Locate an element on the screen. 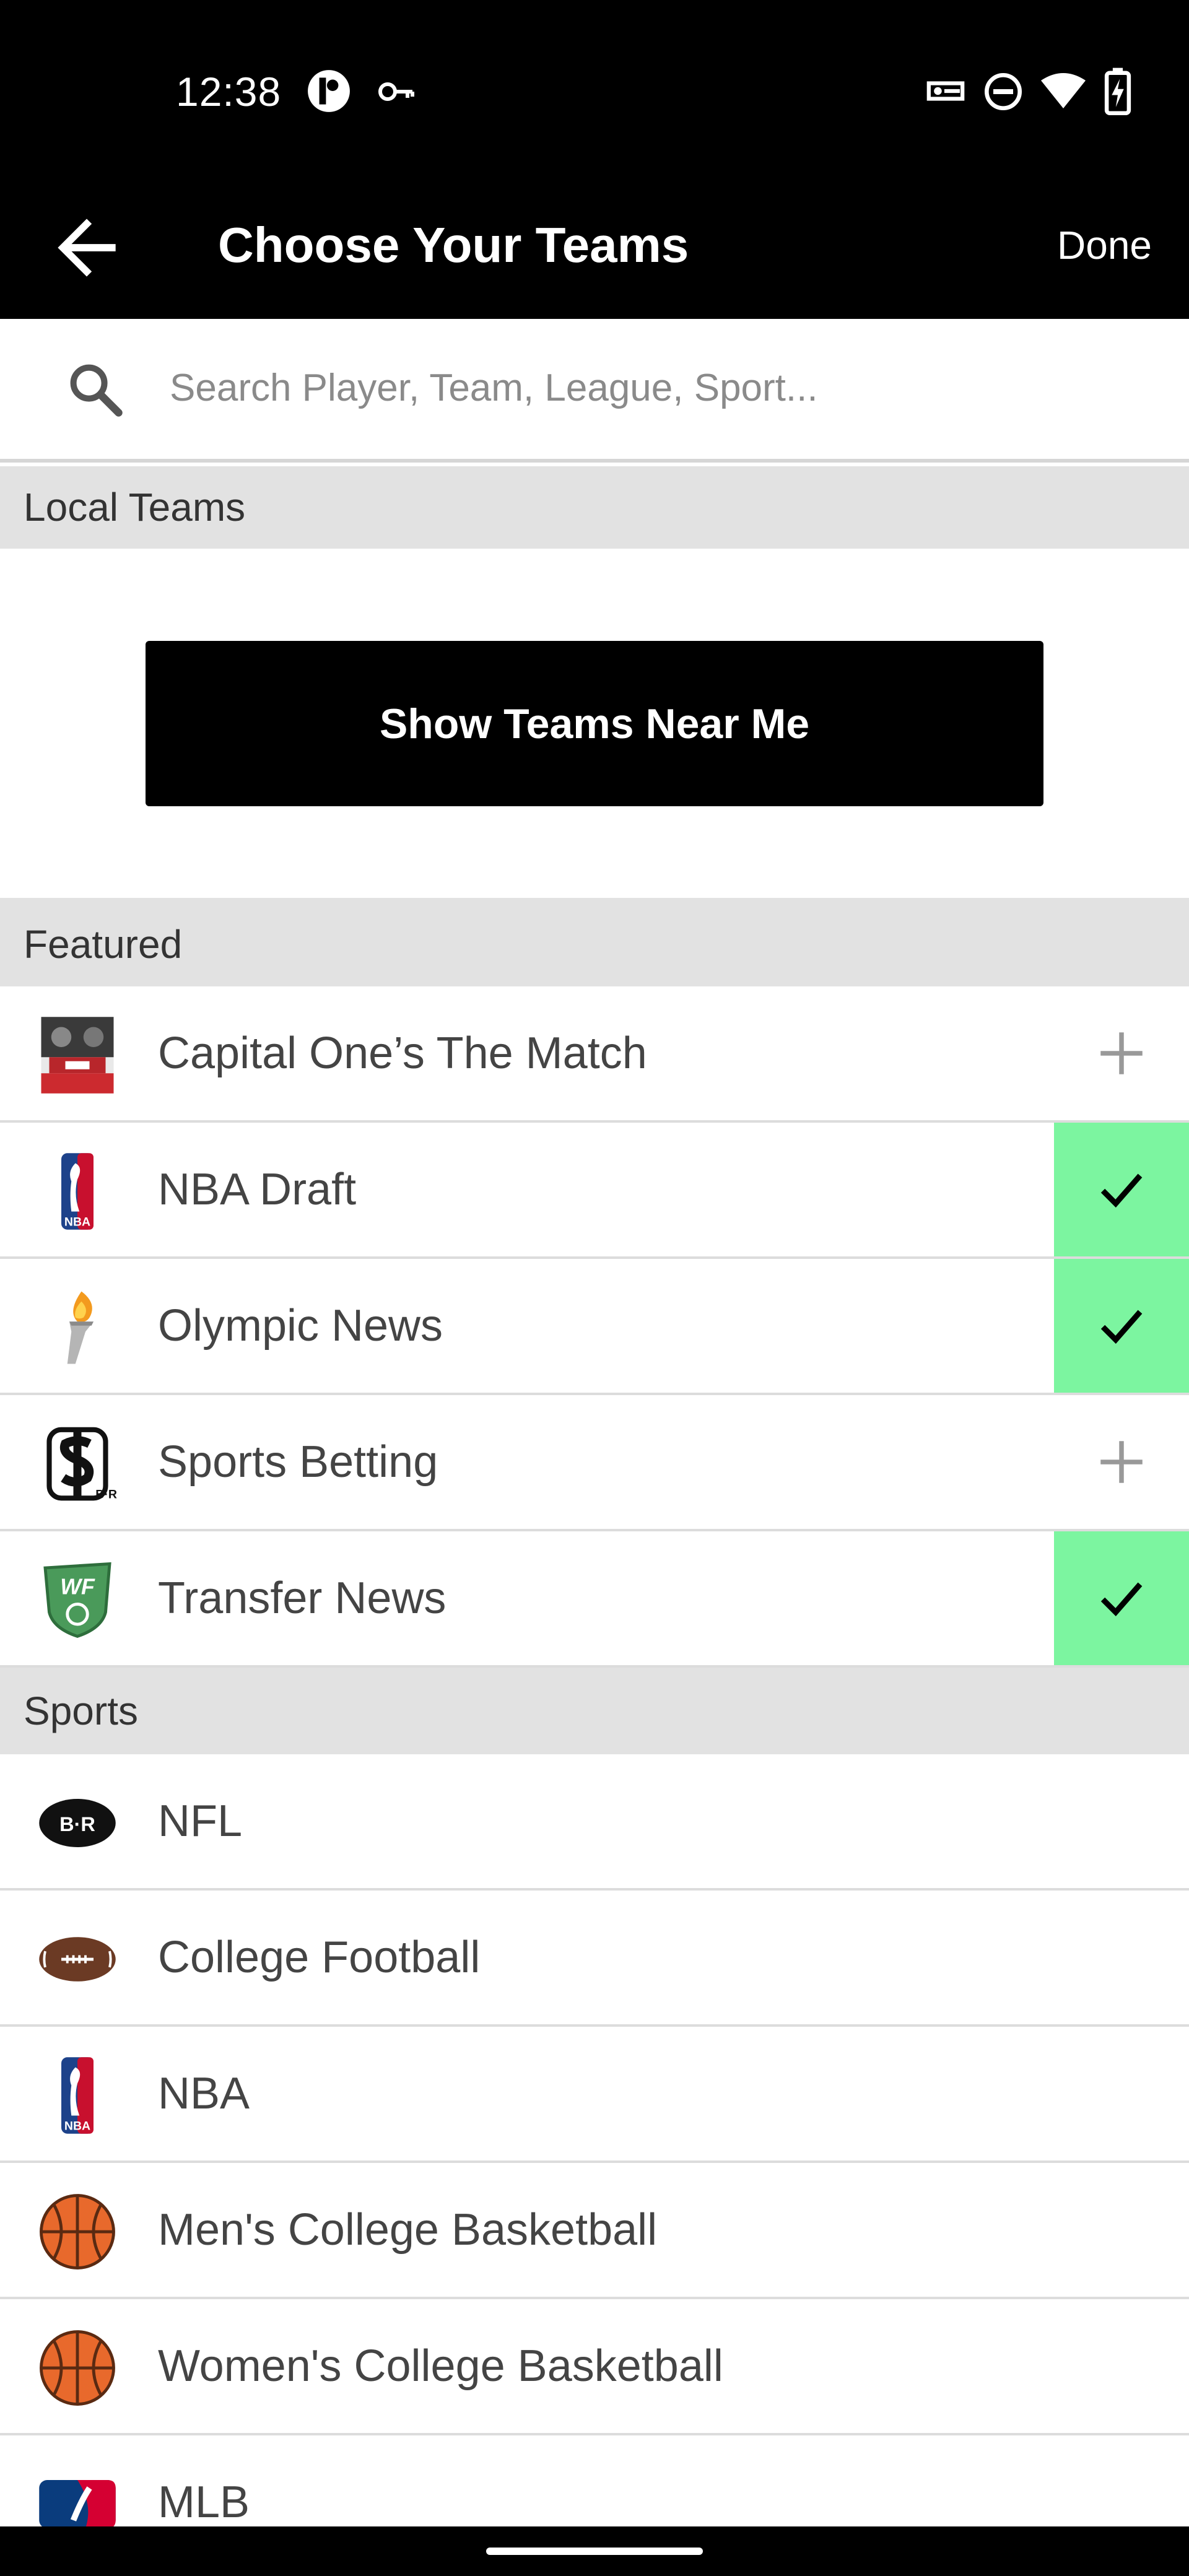 The height and width of the screenshot is (2576, 1189). wifi-icon is located at coordinates (1063, 90).